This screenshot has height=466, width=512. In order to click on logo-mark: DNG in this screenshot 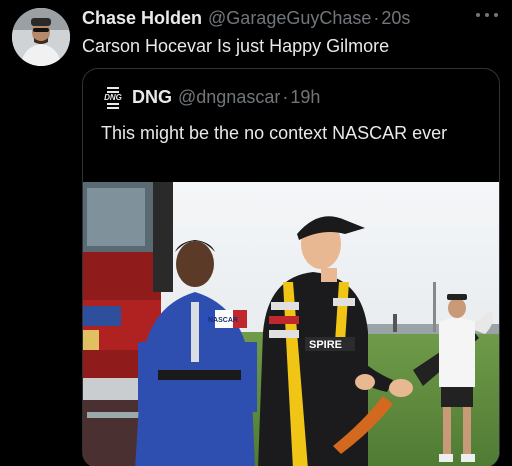, I will do `click(113, 97)`.